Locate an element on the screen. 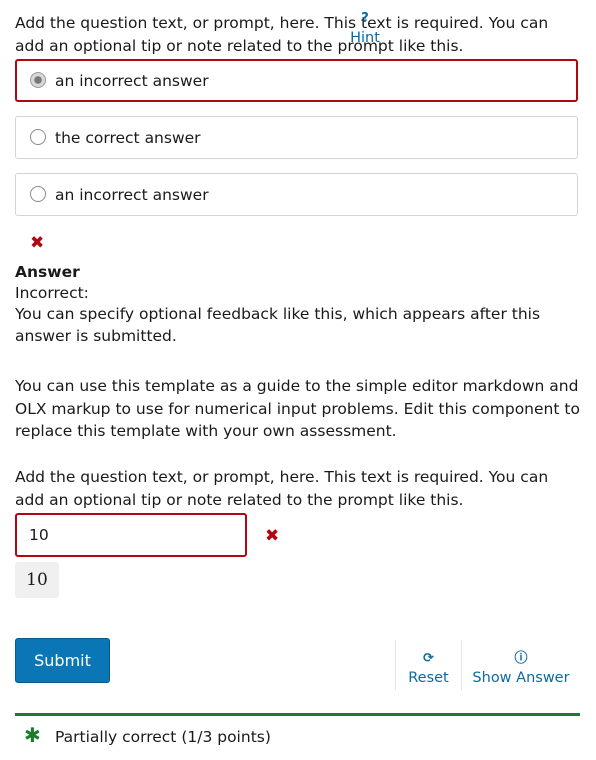  show-answer-label: Show Answer is located at coordinates (521, 678).